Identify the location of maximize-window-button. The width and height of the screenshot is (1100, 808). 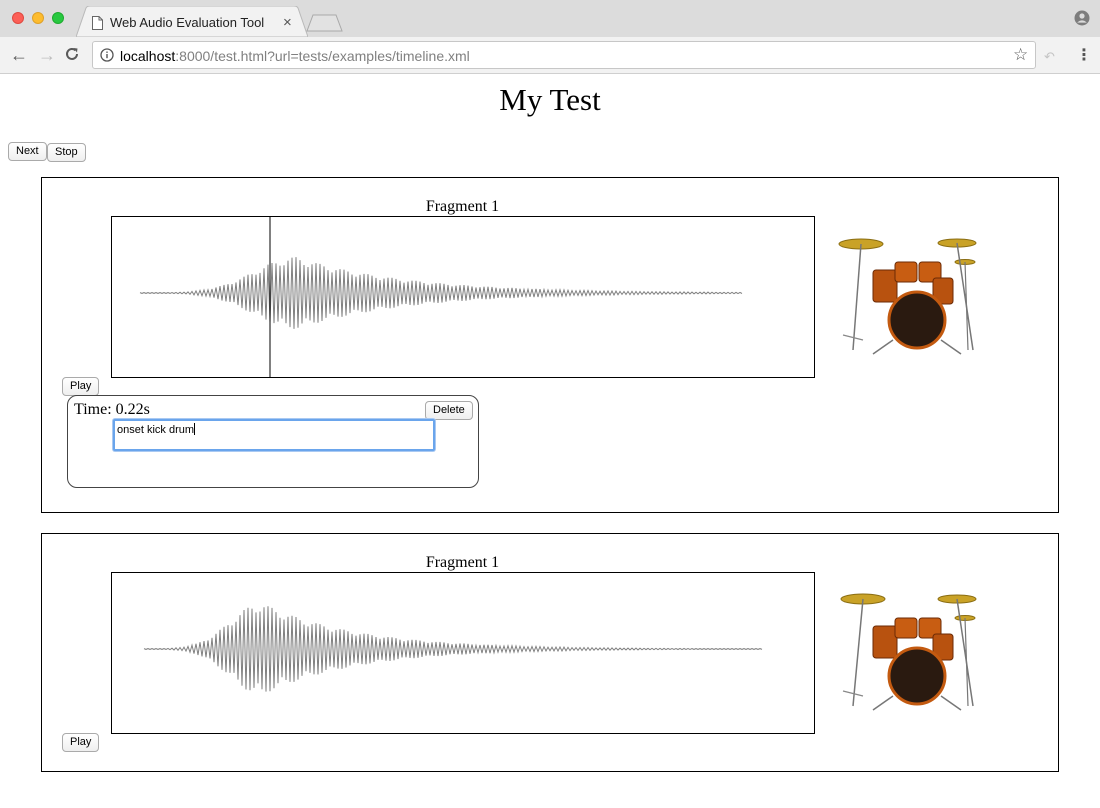
(58, 18).